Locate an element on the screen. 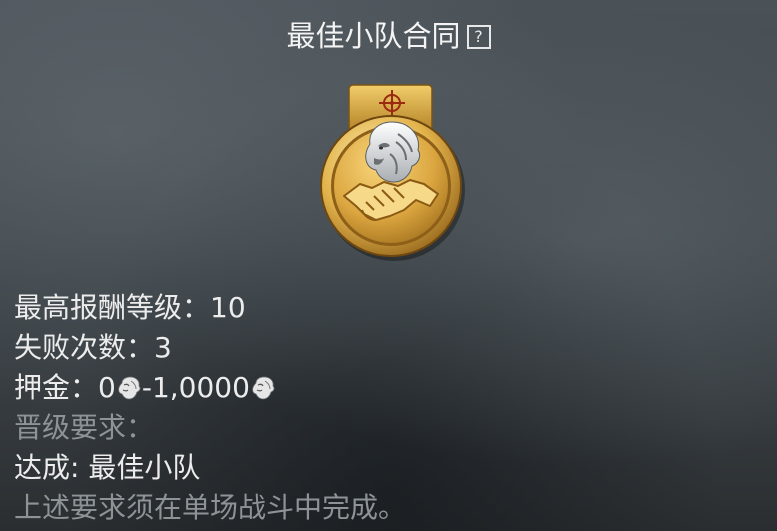 The image size is (777, 531). max-reward-level-value: 10 is located at coordinates (228, 307).